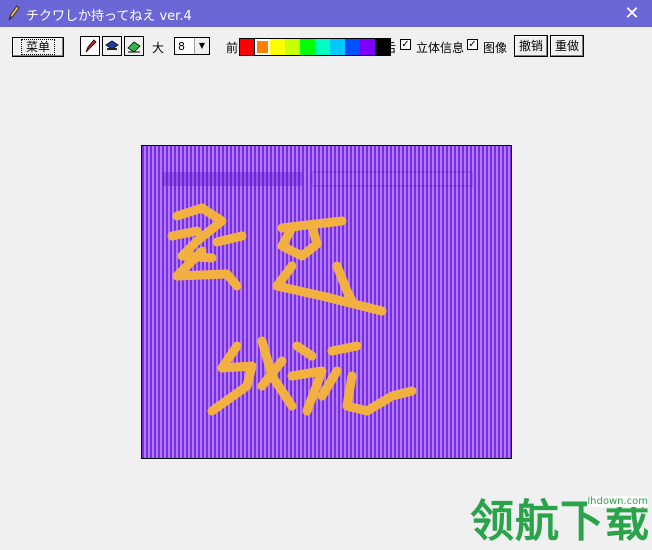  Describe the element at coordinates (405, 44) in the screenshot. I see `stereo-checkbox: ✓` at that location.